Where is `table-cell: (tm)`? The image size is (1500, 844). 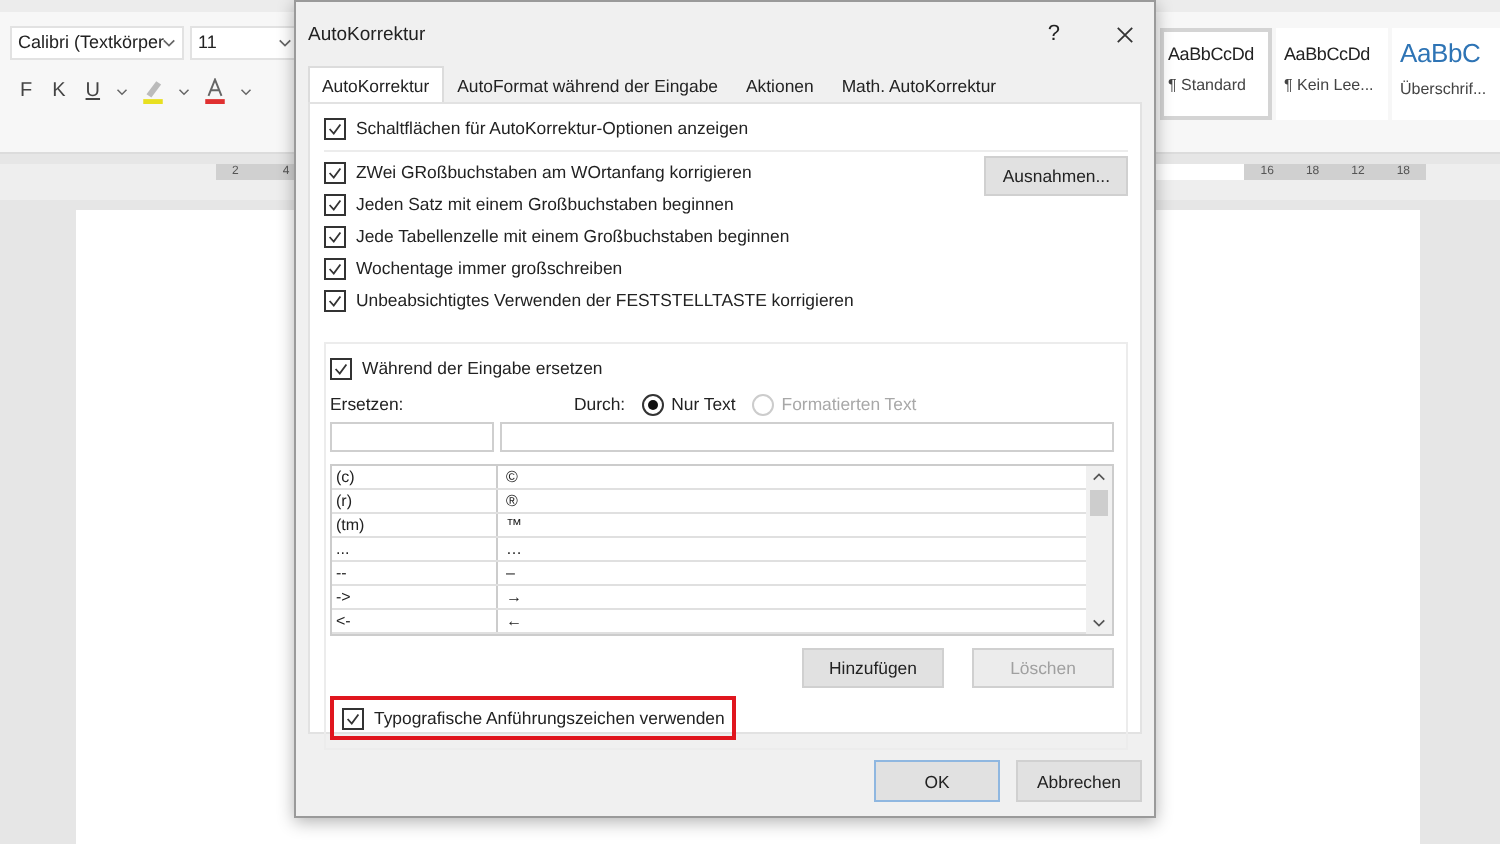
table-cell: (tm) is located at coordinates (415, 525).